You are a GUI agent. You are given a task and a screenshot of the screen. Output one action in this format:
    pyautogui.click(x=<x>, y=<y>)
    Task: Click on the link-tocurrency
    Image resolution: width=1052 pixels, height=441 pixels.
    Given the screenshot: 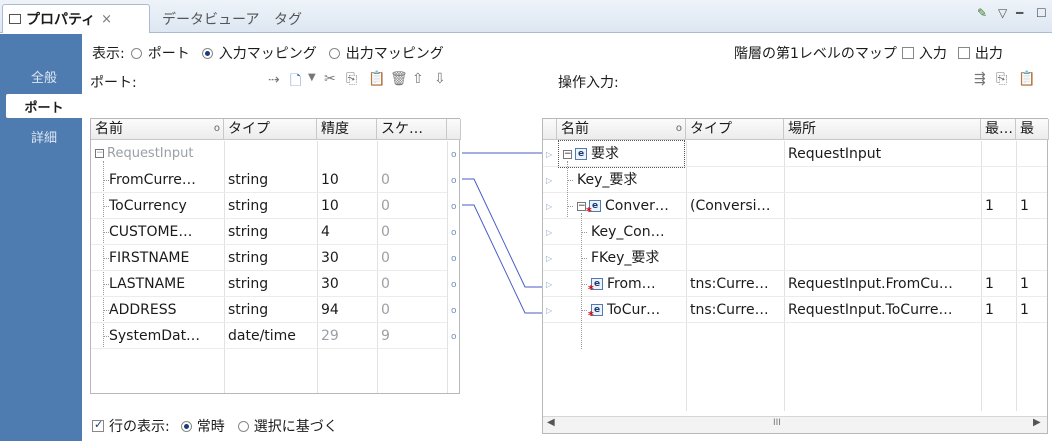 What is the action you would take?
    pyautogui.click(x=502, y=259)
    